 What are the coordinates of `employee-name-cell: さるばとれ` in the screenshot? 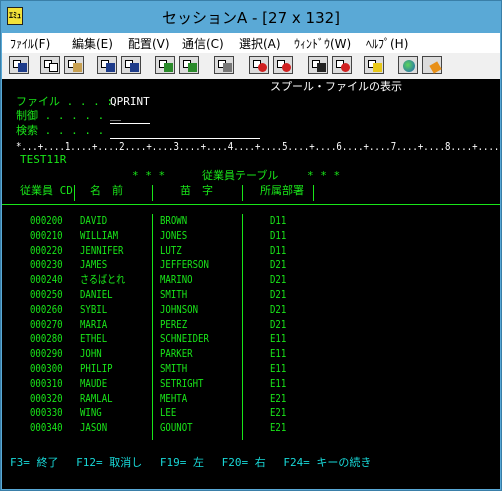 It's located at (103, 279).